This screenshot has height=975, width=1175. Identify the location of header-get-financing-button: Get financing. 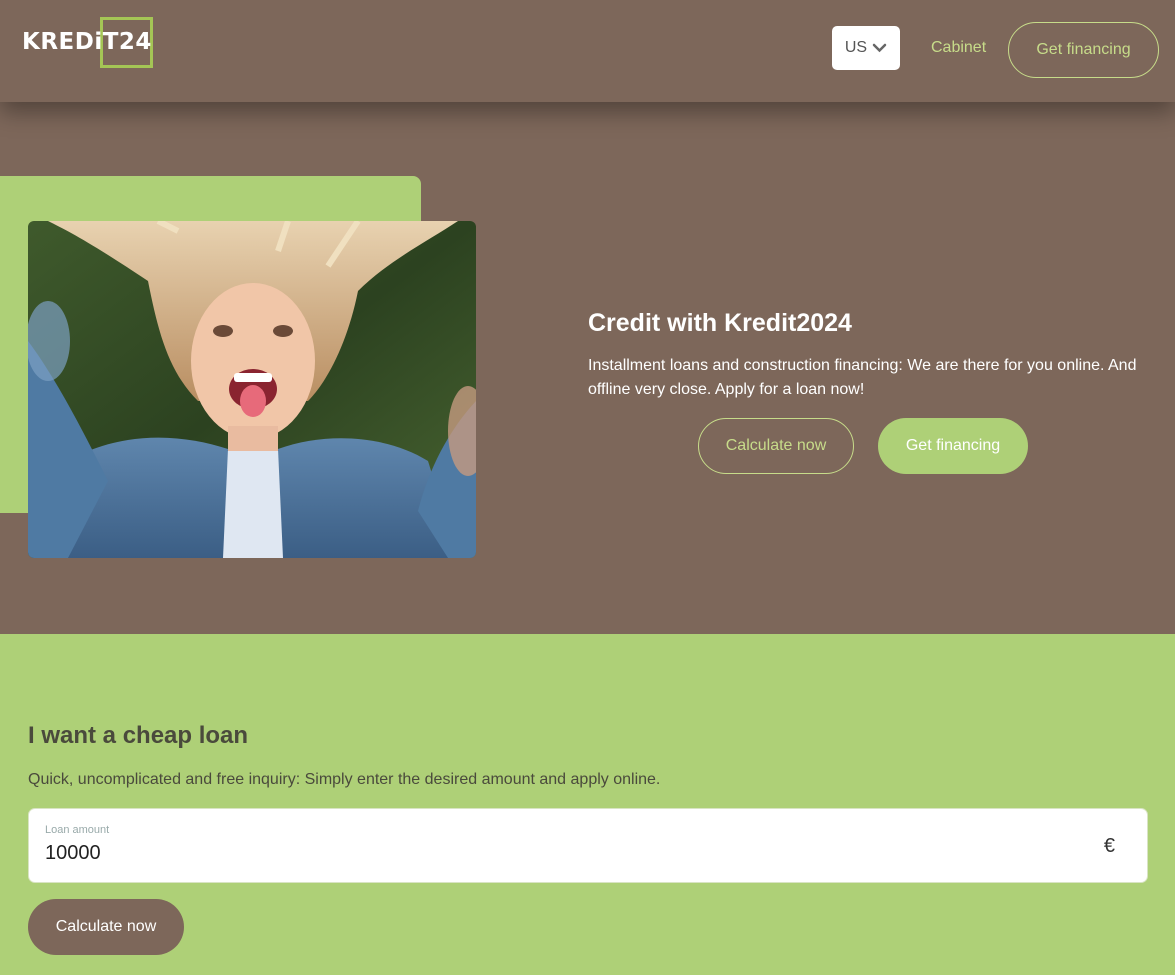
(1083, 50).